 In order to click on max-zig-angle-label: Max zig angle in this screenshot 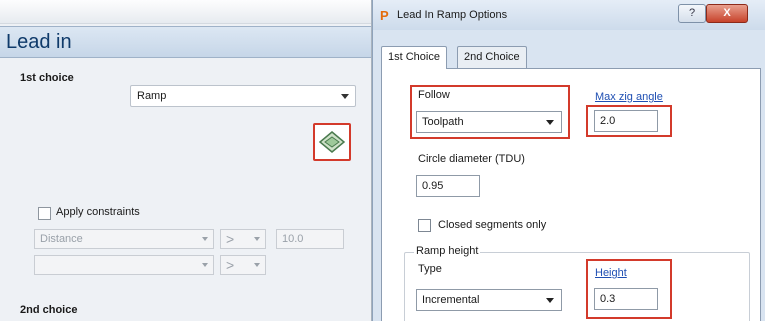, I will do `click(629, 97)`.